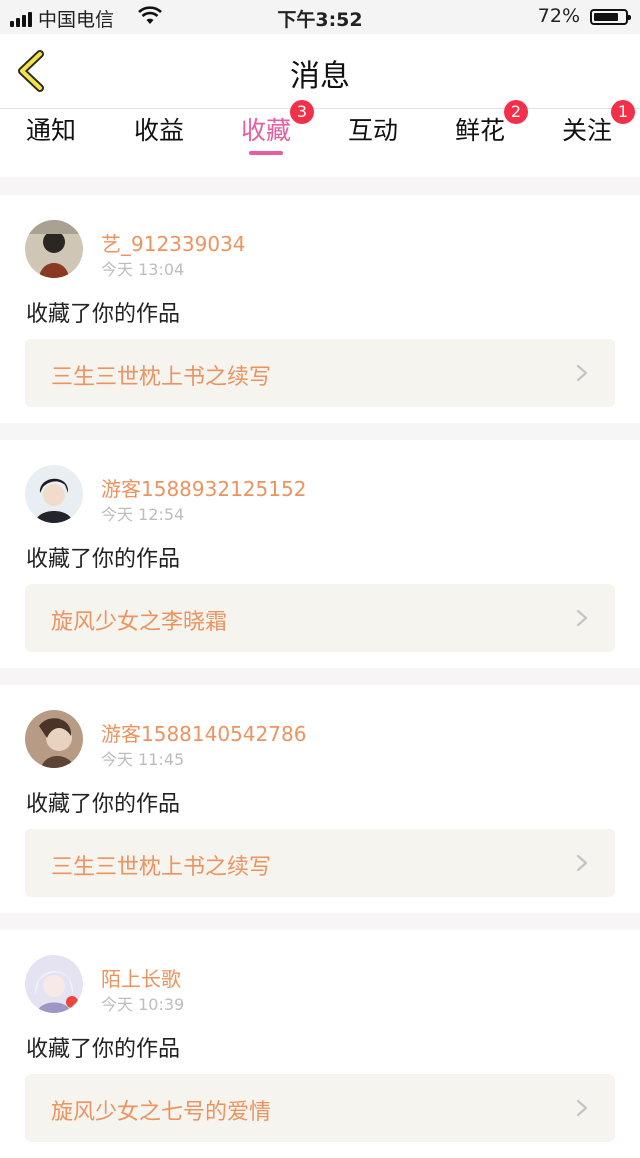  What do you see at coordinates (143, 269) in the screenshot?
I see `timestamp: 今天 13:04` at bounding box center [143, 269].